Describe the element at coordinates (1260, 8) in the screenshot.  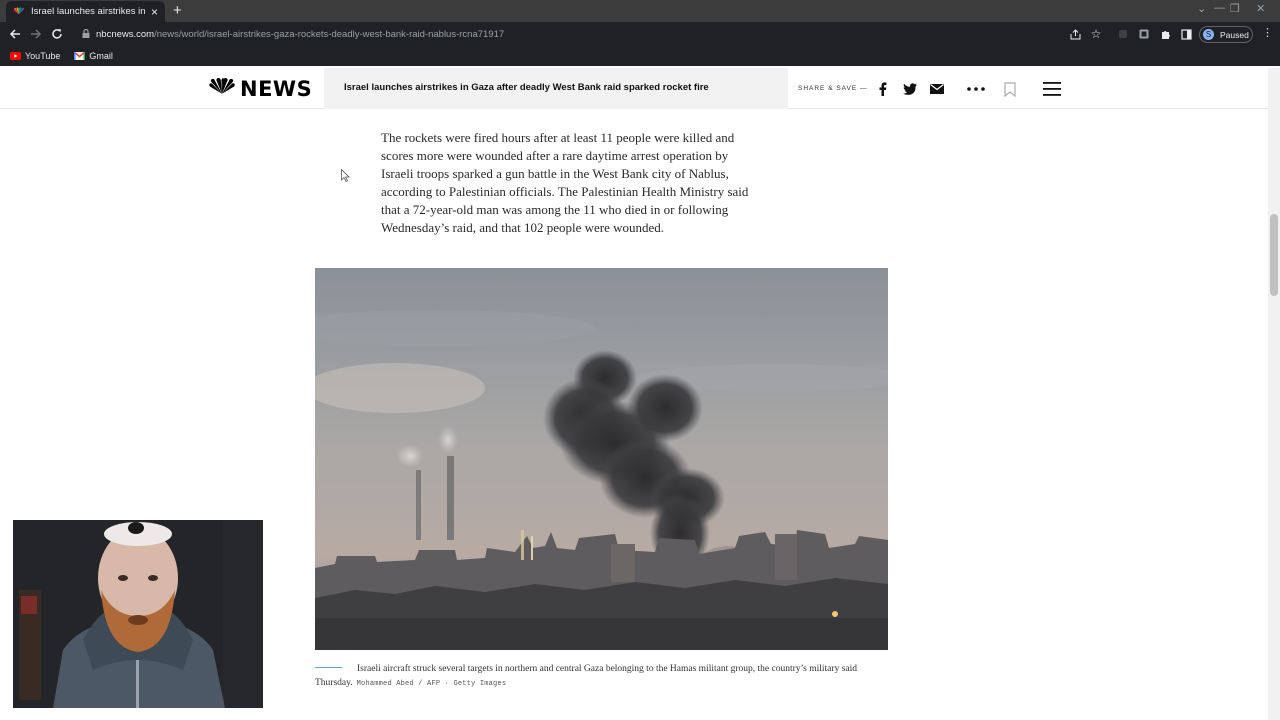
I see `window-close-icon: ✕` at that location.